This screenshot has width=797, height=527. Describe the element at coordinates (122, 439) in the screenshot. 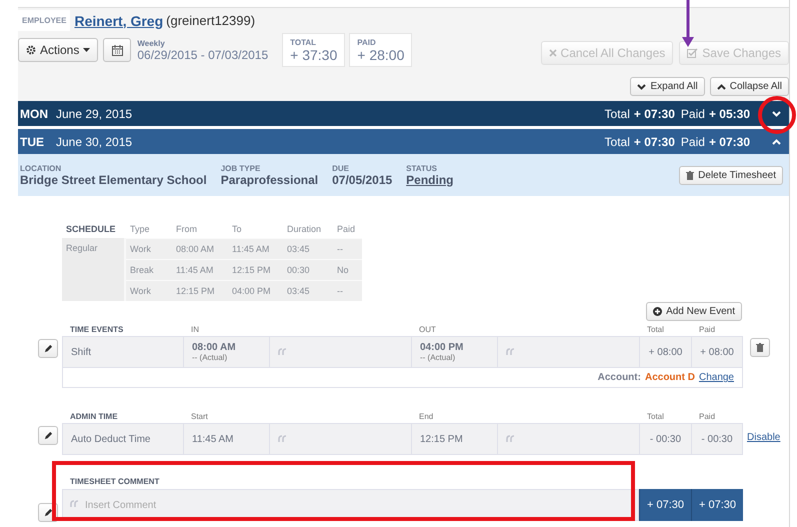

I see `table-cell: Auto Deduct Time` at that location.